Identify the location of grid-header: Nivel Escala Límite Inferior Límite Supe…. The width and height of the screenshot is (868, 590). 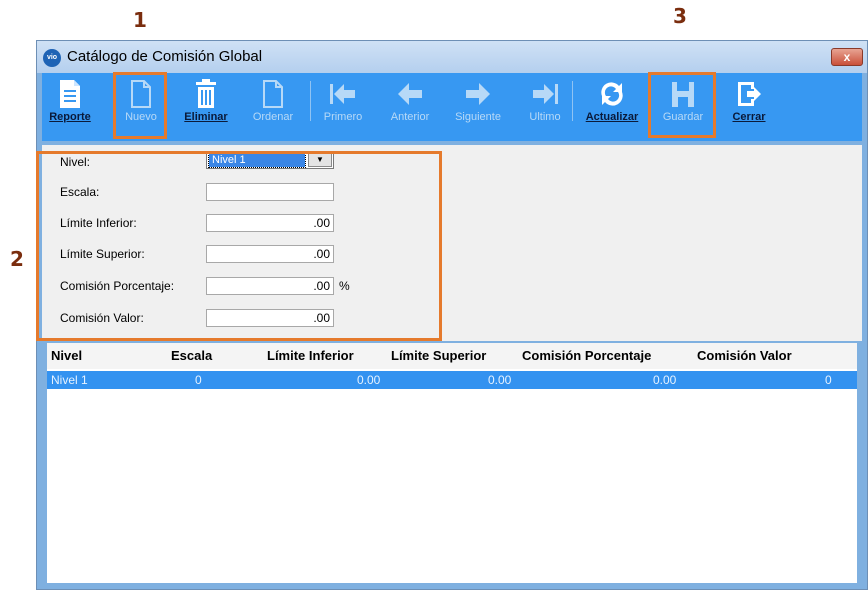
(452, 356).